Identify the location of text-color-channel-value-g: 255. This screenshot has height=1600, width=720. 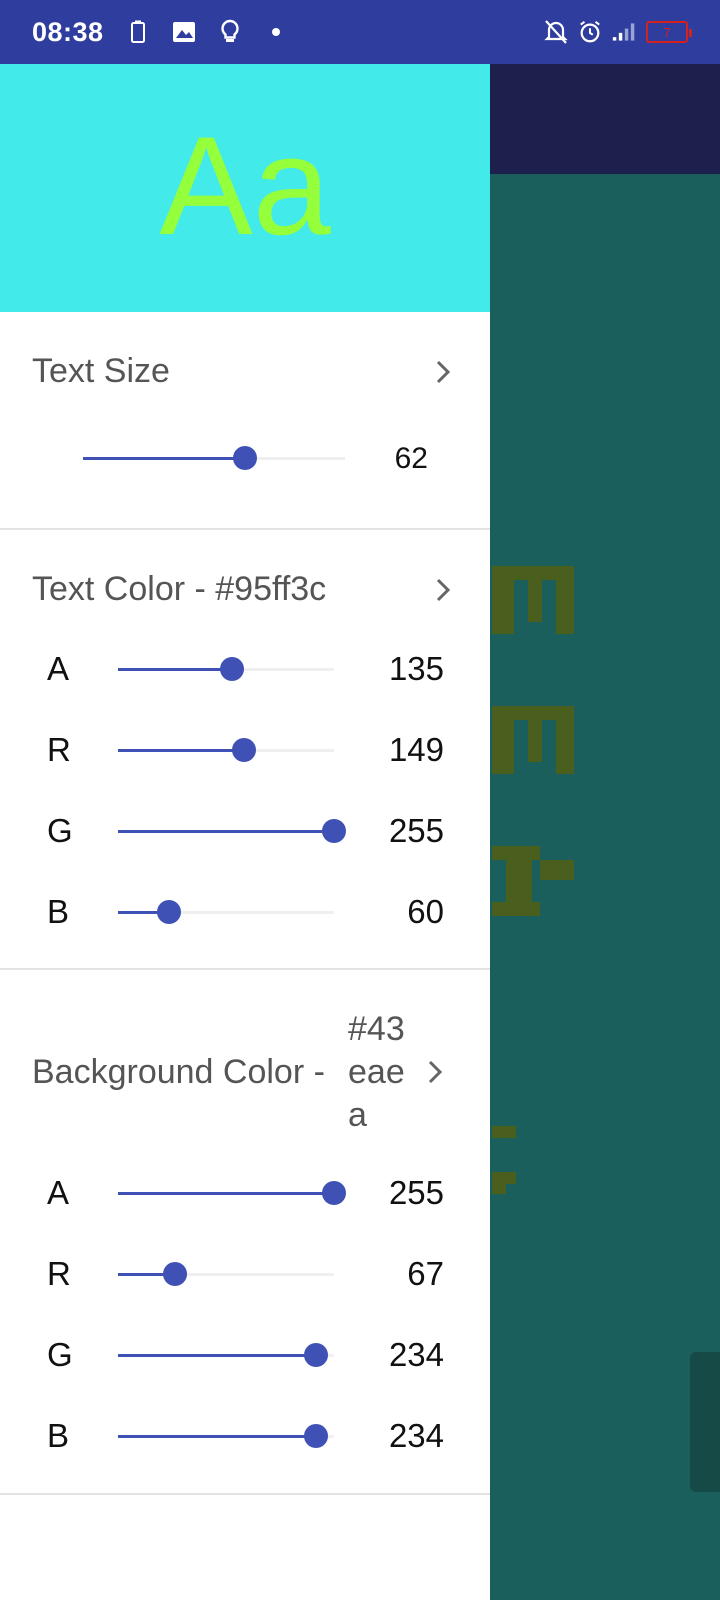
(416, 830).